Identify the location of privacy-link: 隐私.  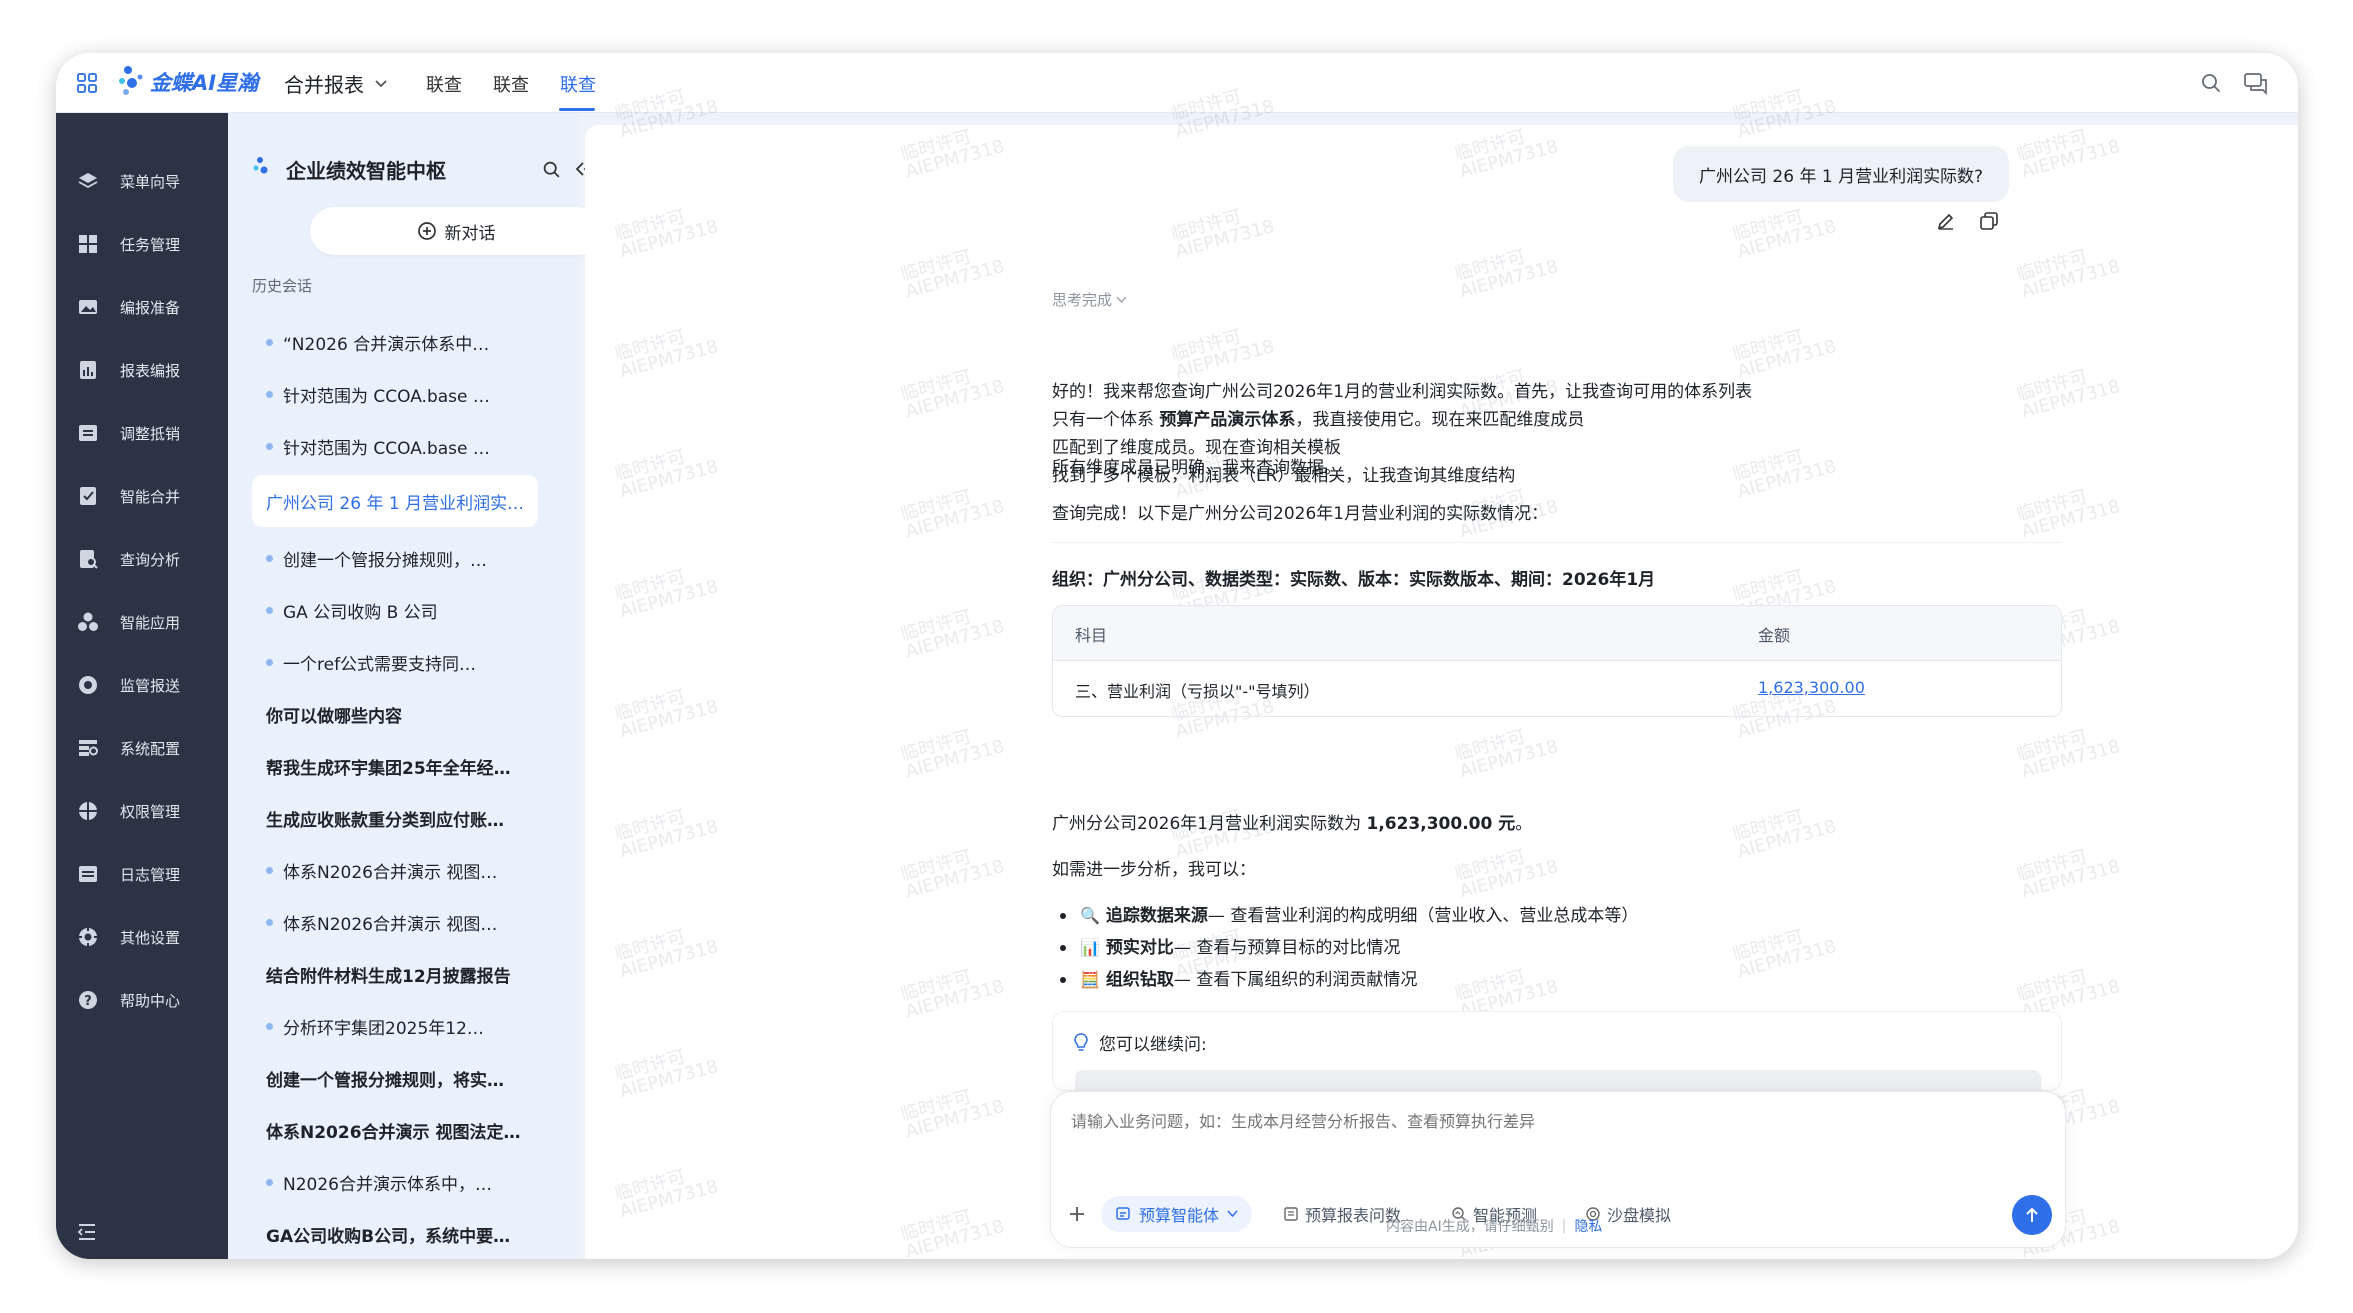
(1588, 1226).